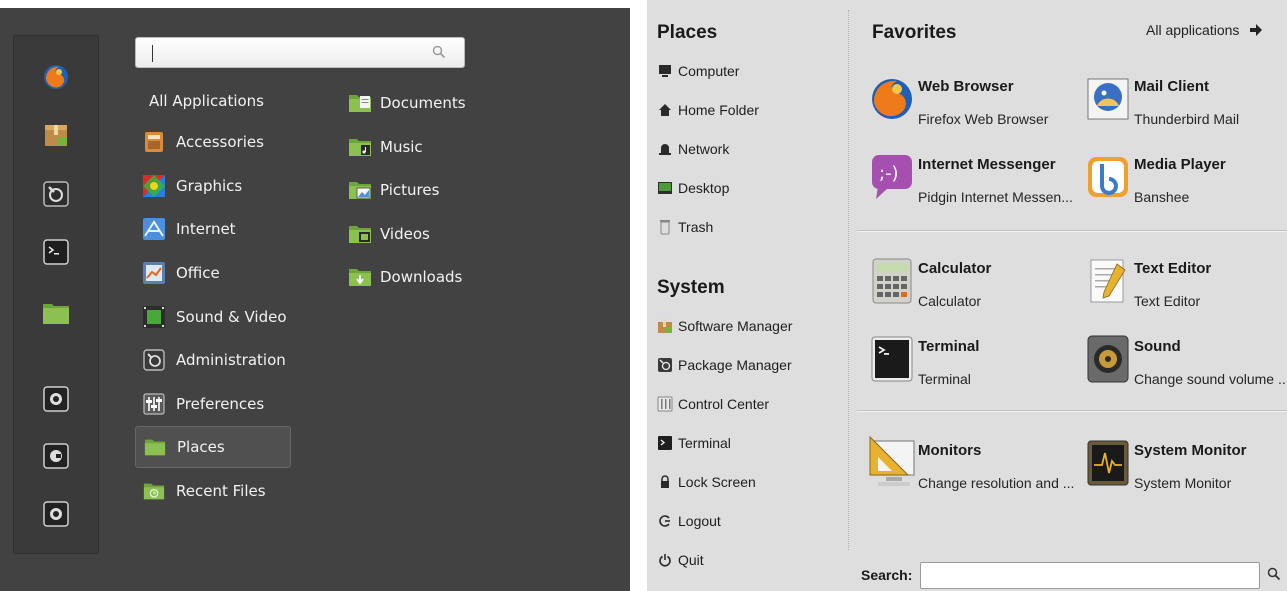 This screenshot has width=1287, height=591. I want to click on place-label: Videos, so click(405, 234).